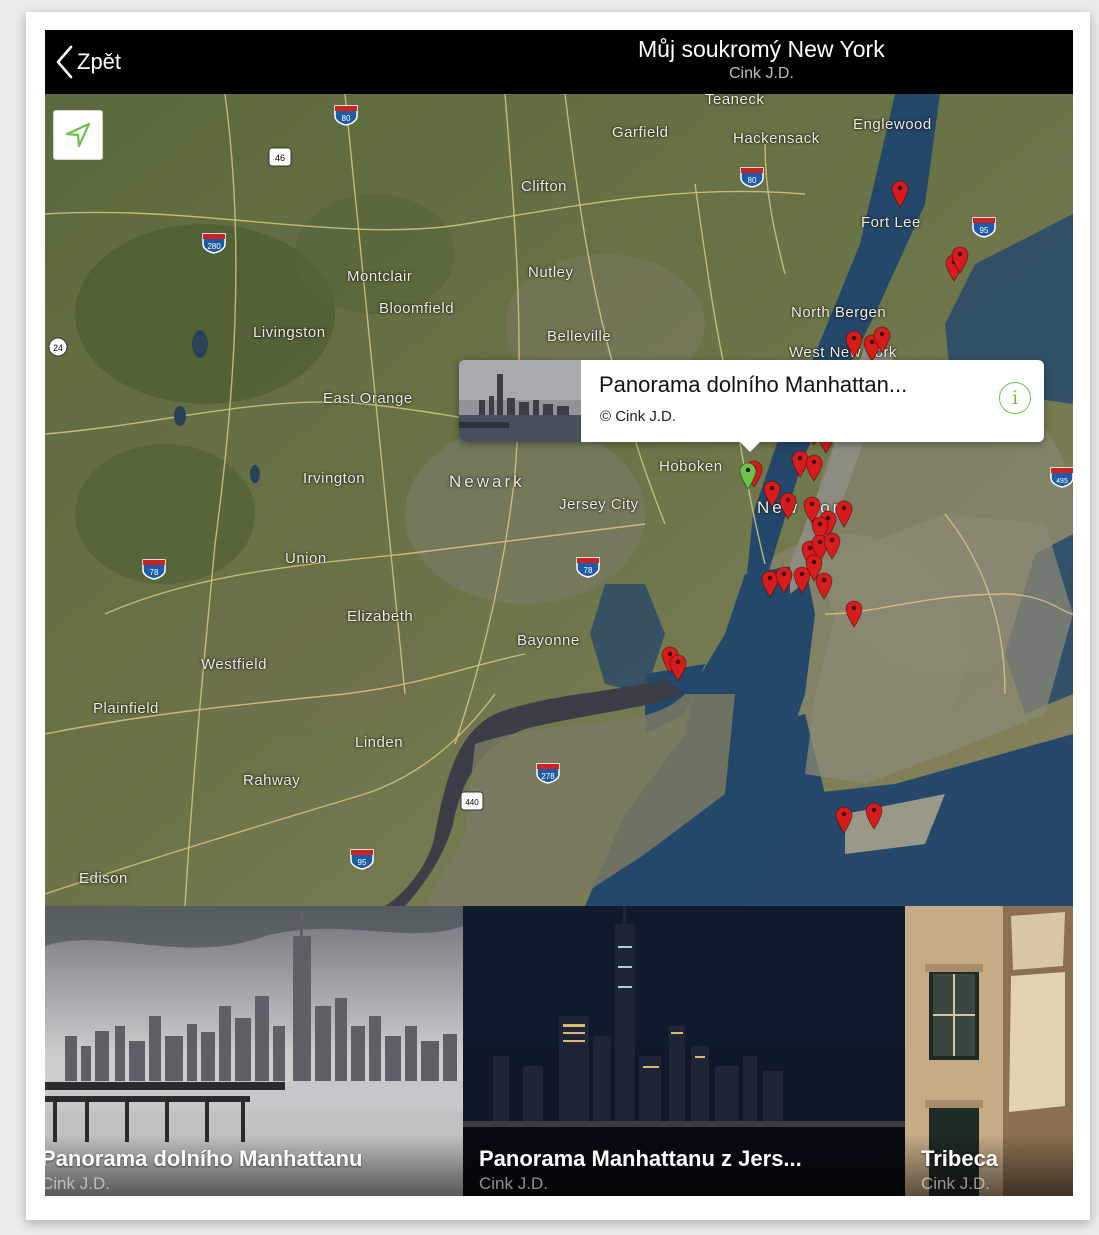 The width and height of the screenshot is (1099, 1235). I want to click on location-arrow-icon, so click(78, 135).